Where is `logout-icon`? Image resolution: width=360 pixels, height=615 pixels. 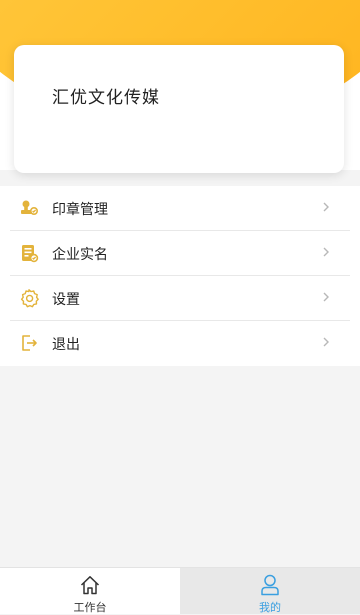 logout-icon is located at coordinates (29, 343).